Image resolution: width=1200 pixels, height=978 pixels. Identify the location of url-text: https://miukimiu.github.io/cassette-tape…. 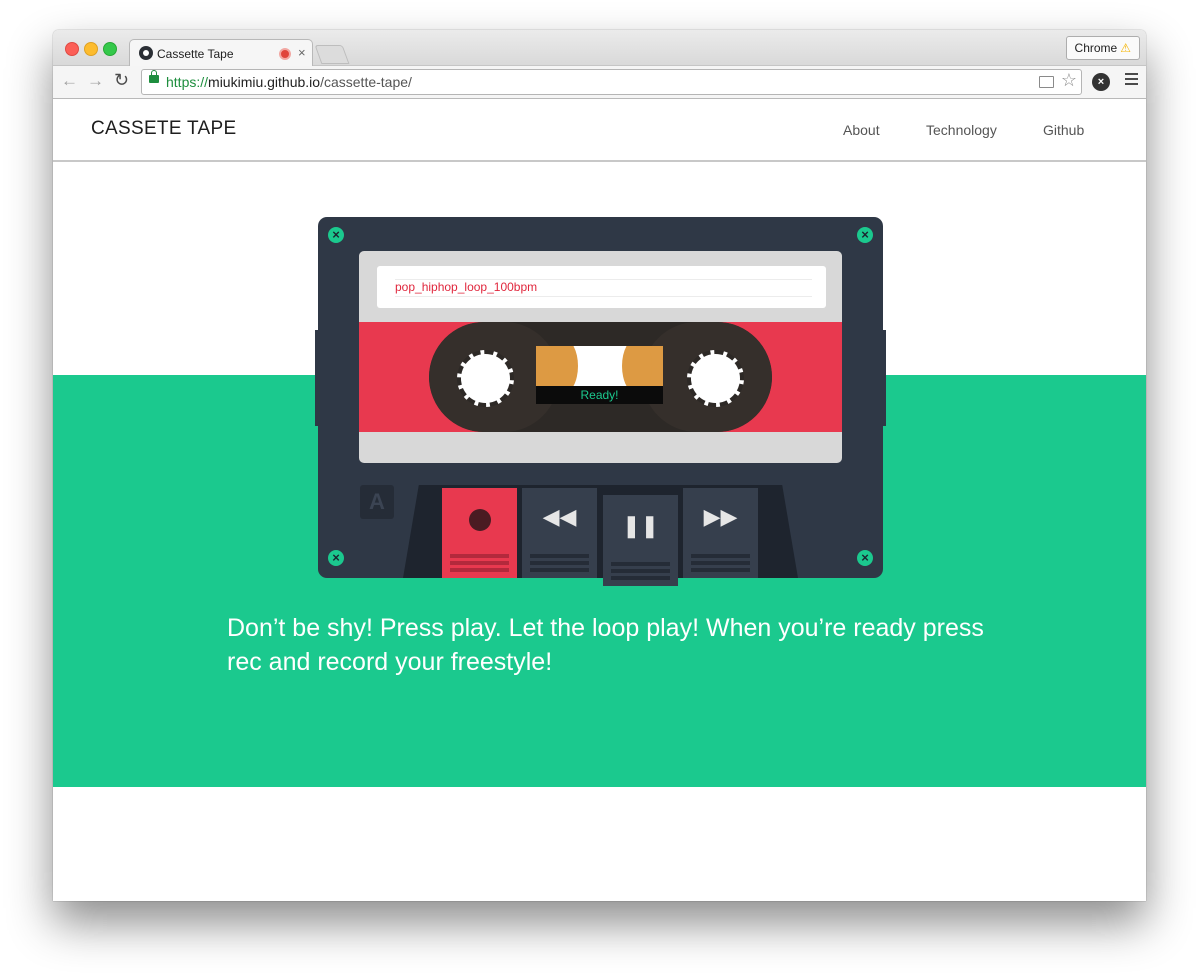
(289, 82).